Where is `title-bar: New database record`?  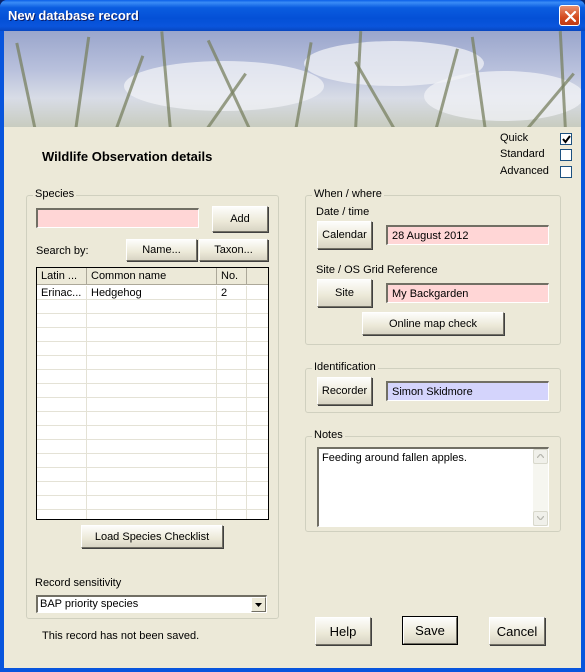
title-bar: New database record is located at coordinates (292, 15).